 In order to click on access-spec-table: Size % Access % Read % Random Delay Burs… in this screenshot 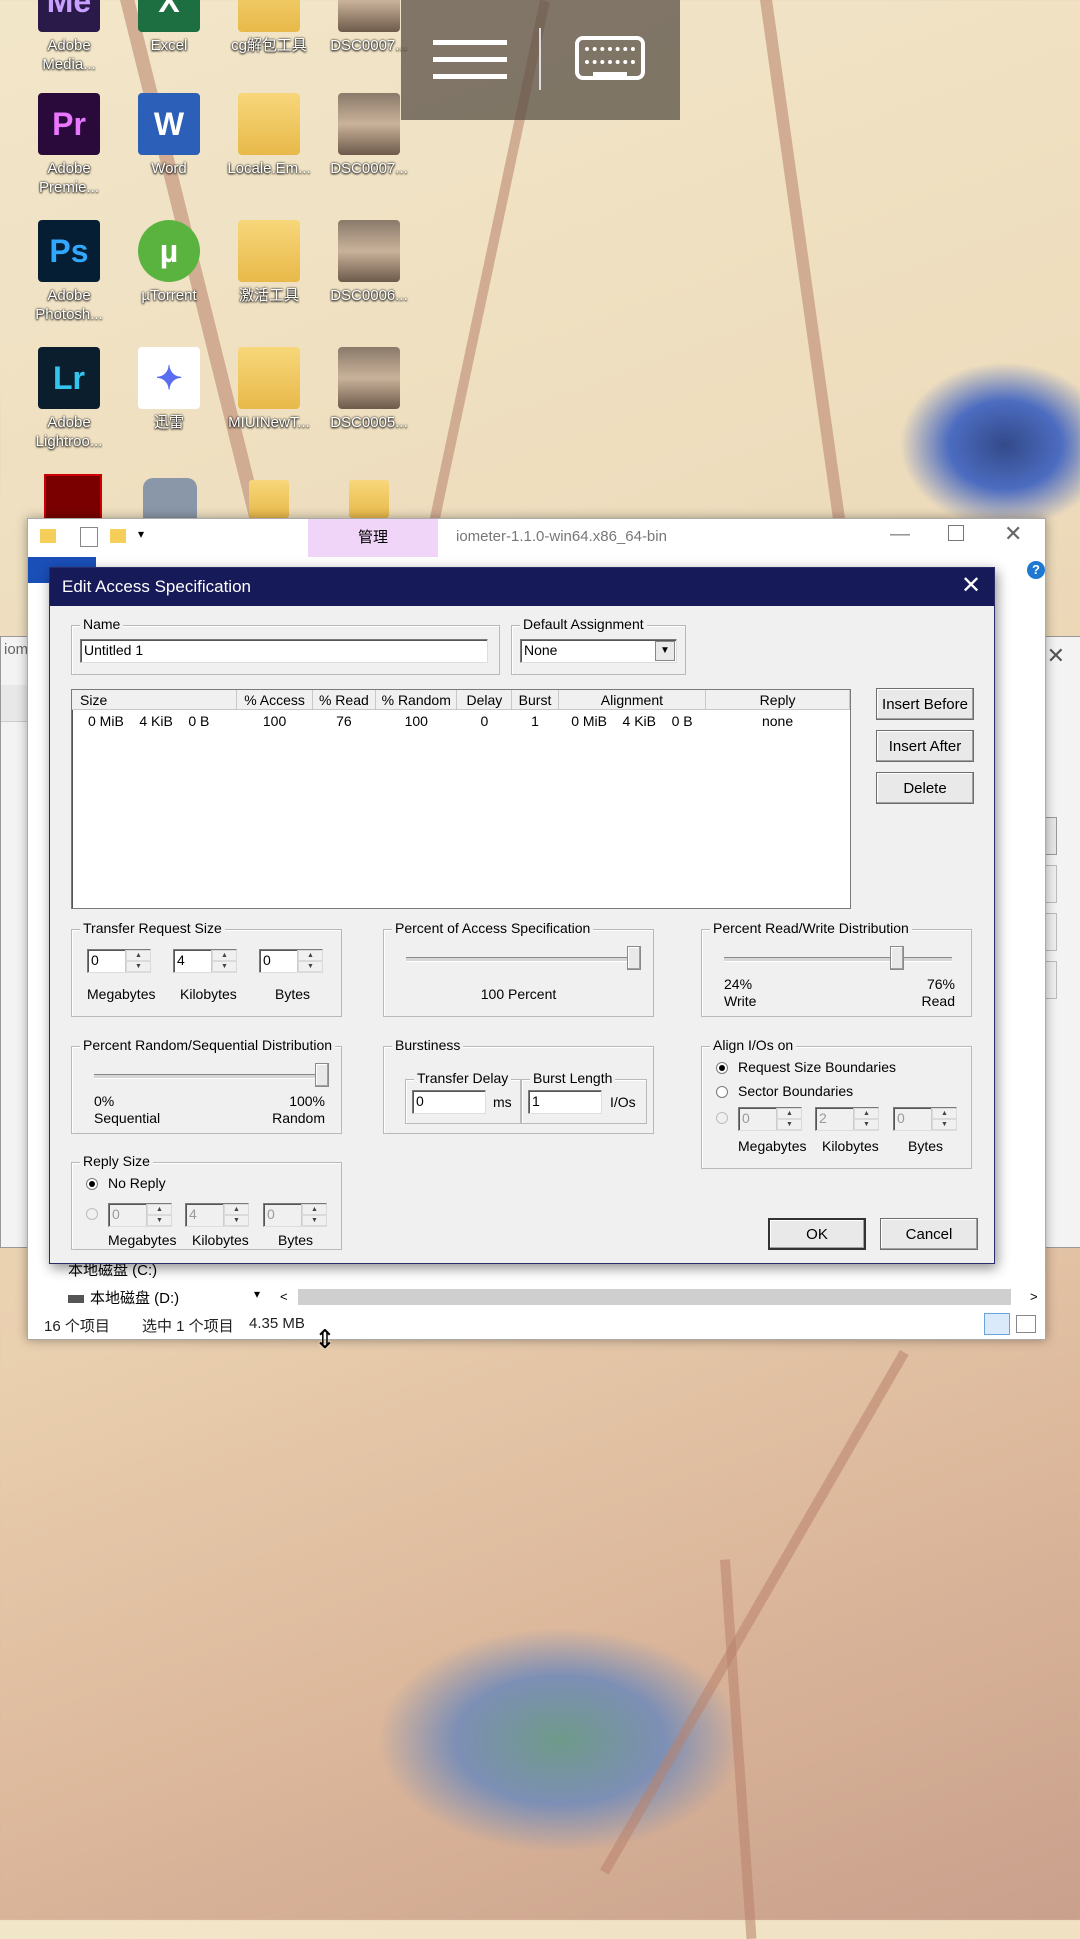, I will do `click(461, 799)`.